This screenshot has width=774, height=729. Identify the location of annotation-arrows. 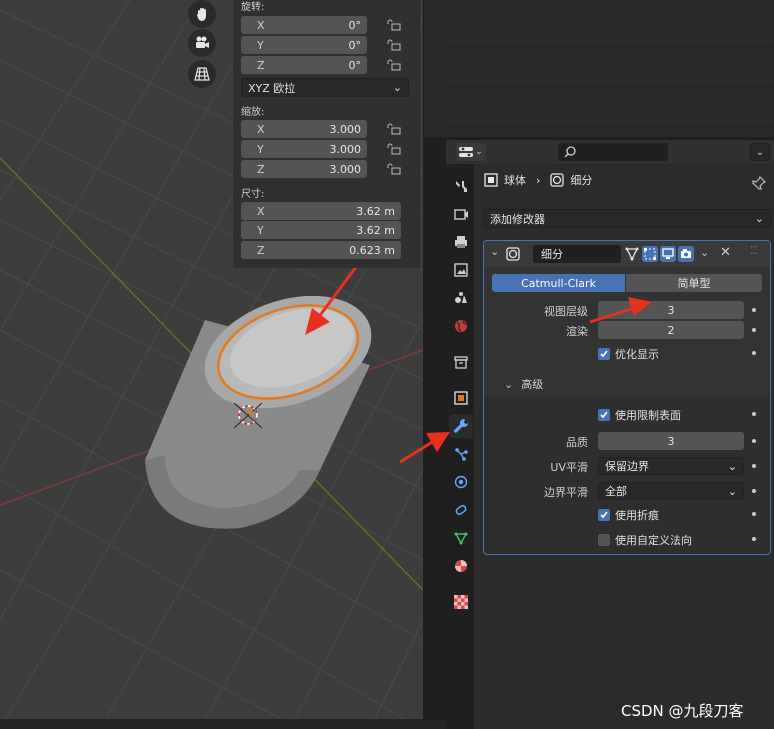
(525, 380).